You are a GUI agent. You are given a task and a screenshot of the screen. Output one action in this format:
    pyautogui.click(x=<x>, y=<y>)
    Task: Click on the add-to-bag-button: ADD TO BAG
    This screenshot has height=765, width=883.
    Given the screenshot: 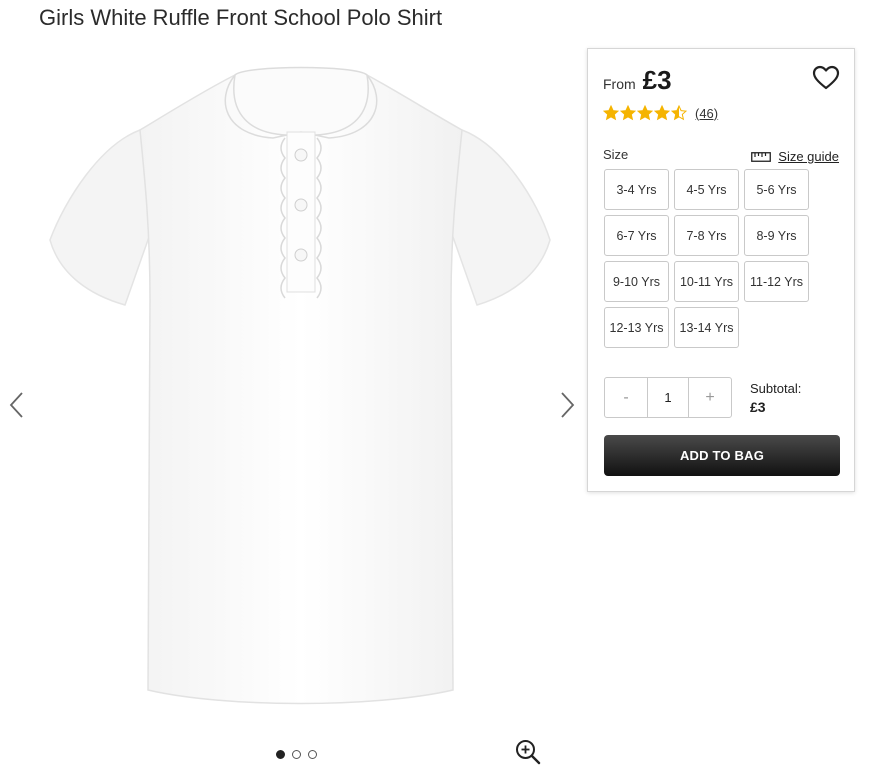 What is the action you would take?
    pyautogui.click(x=722, y=455)
    